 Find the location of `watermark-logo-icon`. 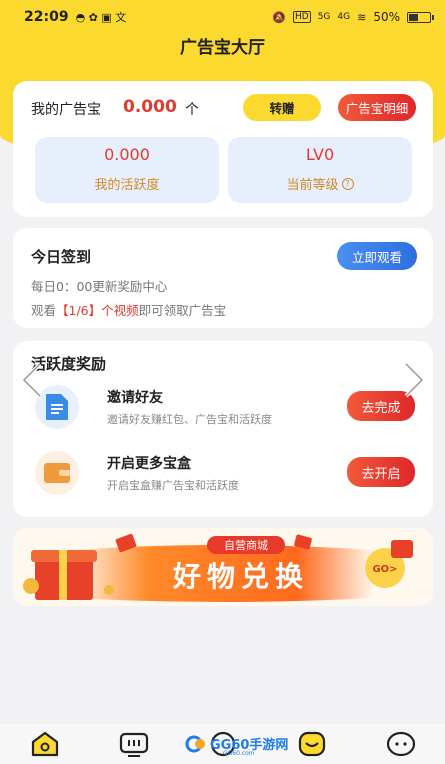

watermark-logo-icon is located at coordinates (195, 743).